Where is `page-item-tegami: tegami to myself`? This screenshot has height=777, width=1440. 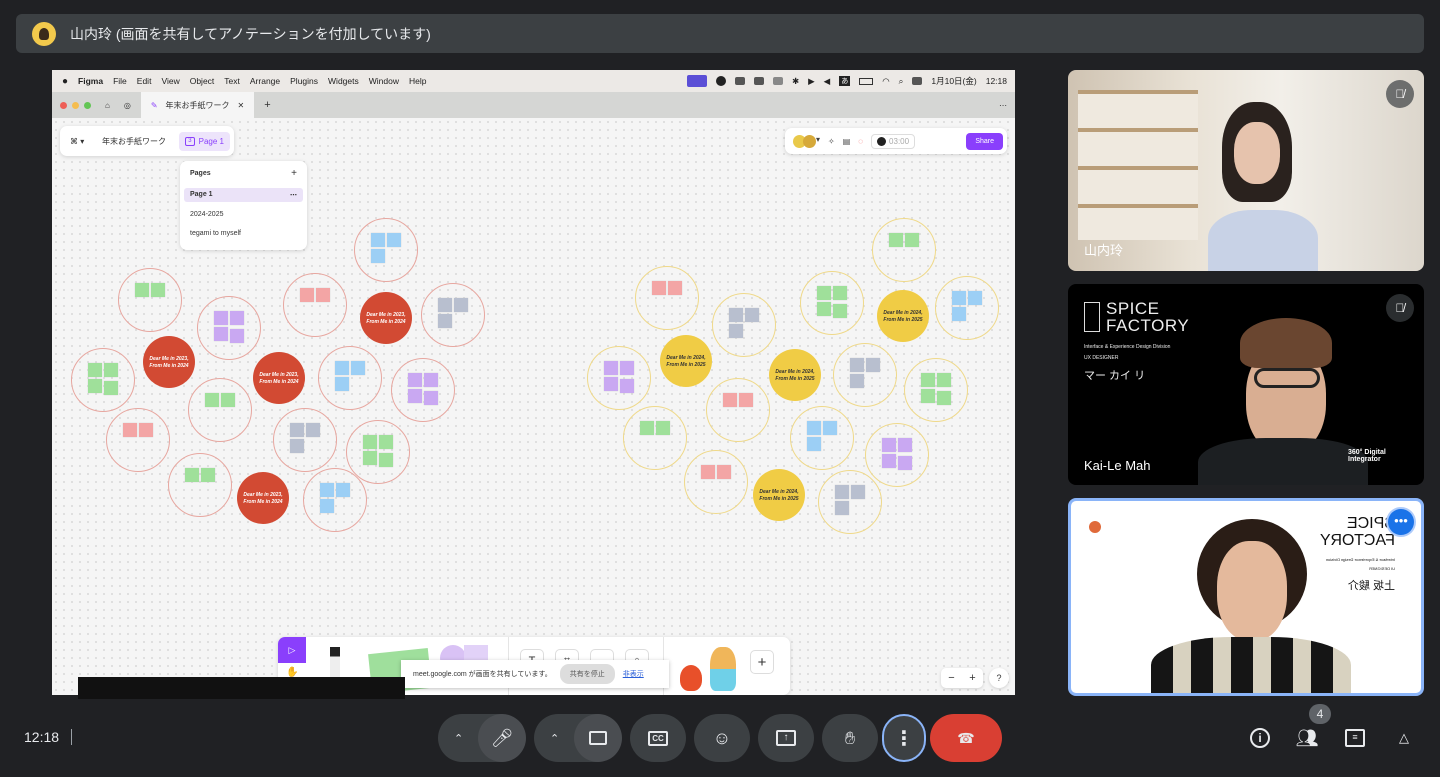
page-item-tegami: tegami to myself is located at coordinates (243, 227).